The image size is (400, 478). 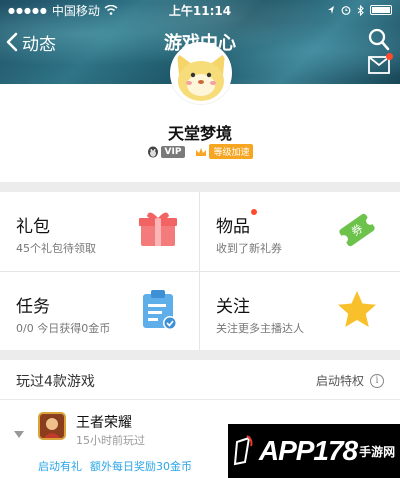 I want to click on level-accel-label: 等级加速, so click(x=231, y=151).